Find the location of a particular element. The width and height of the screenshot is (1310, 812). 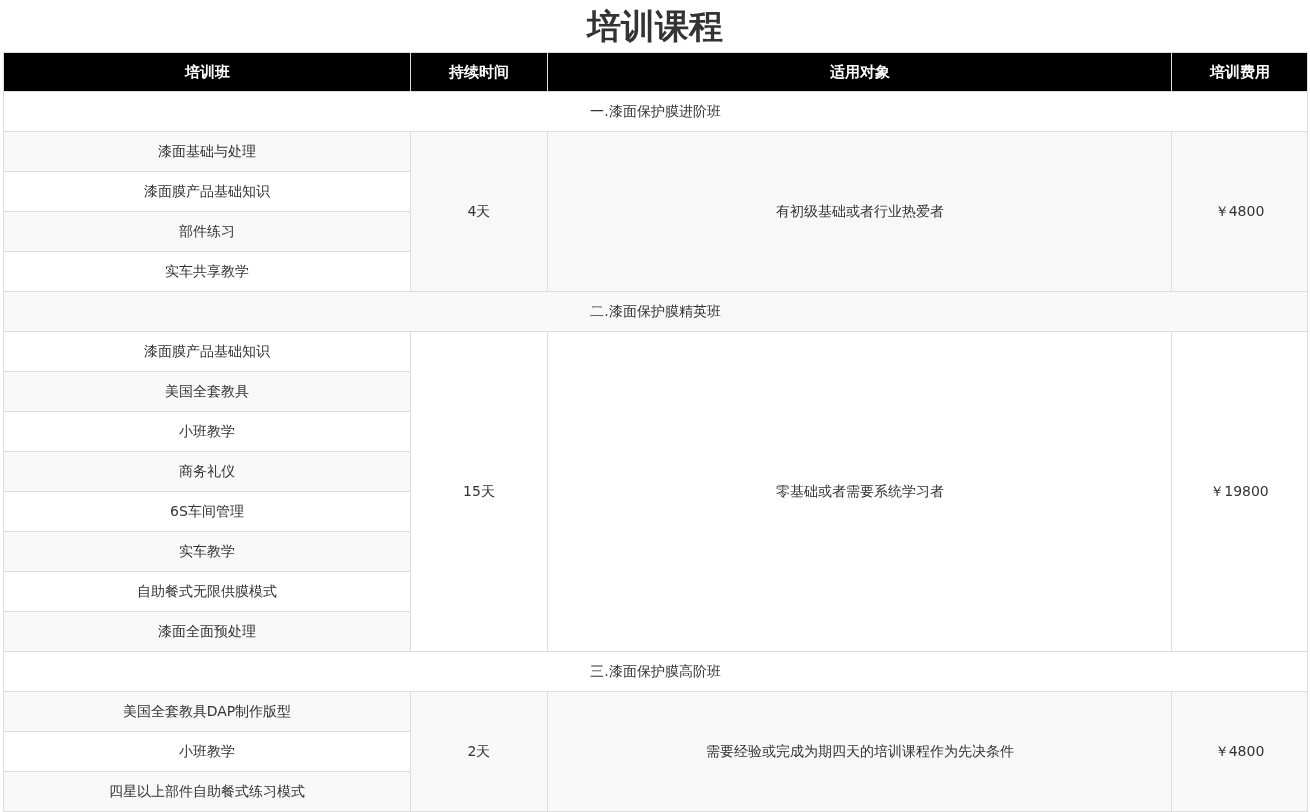

table-cell: 漆面全面预处理 is located at coordinates (207, 631).